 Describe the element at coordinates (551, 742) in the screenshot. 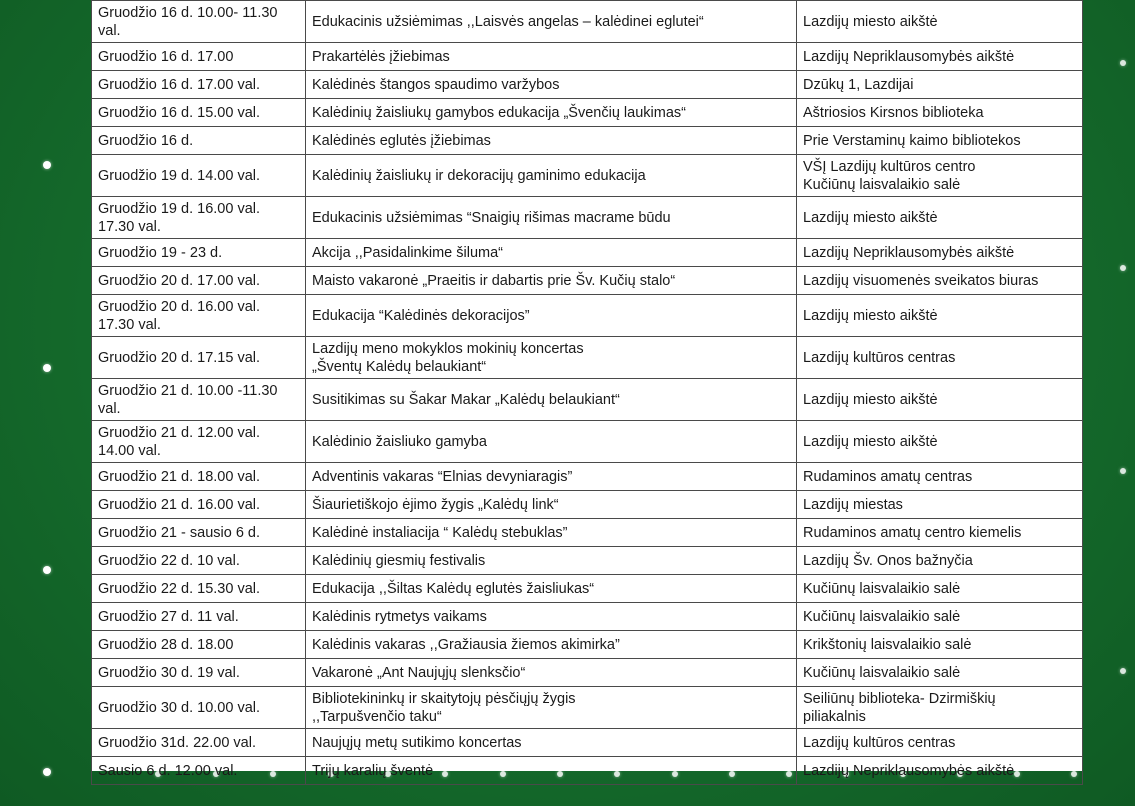

I see `event-title-cell: Naujųjų metų sutikimo koncertas` at that location.